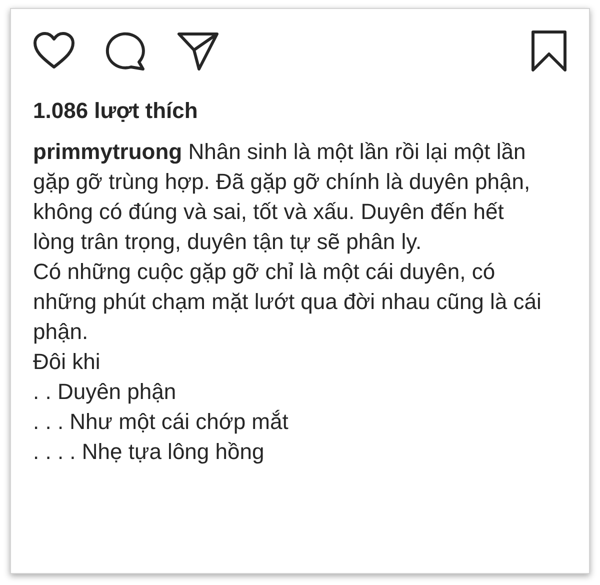  What do you see at coordinates (126, 51) in the screenshot?
I see `comment-icon` at bounding box center [126, 51].